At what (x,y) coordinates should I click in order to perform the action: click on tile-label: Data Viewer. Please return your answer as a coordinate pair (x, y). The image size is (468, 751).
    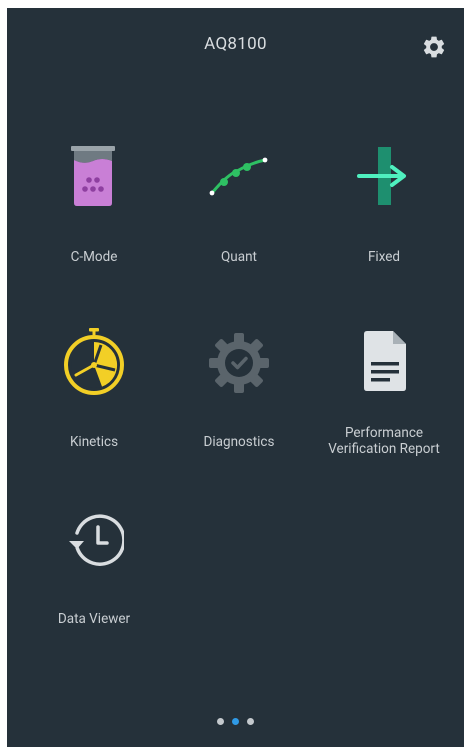
    Looking at the image, I should click on (94, 619).